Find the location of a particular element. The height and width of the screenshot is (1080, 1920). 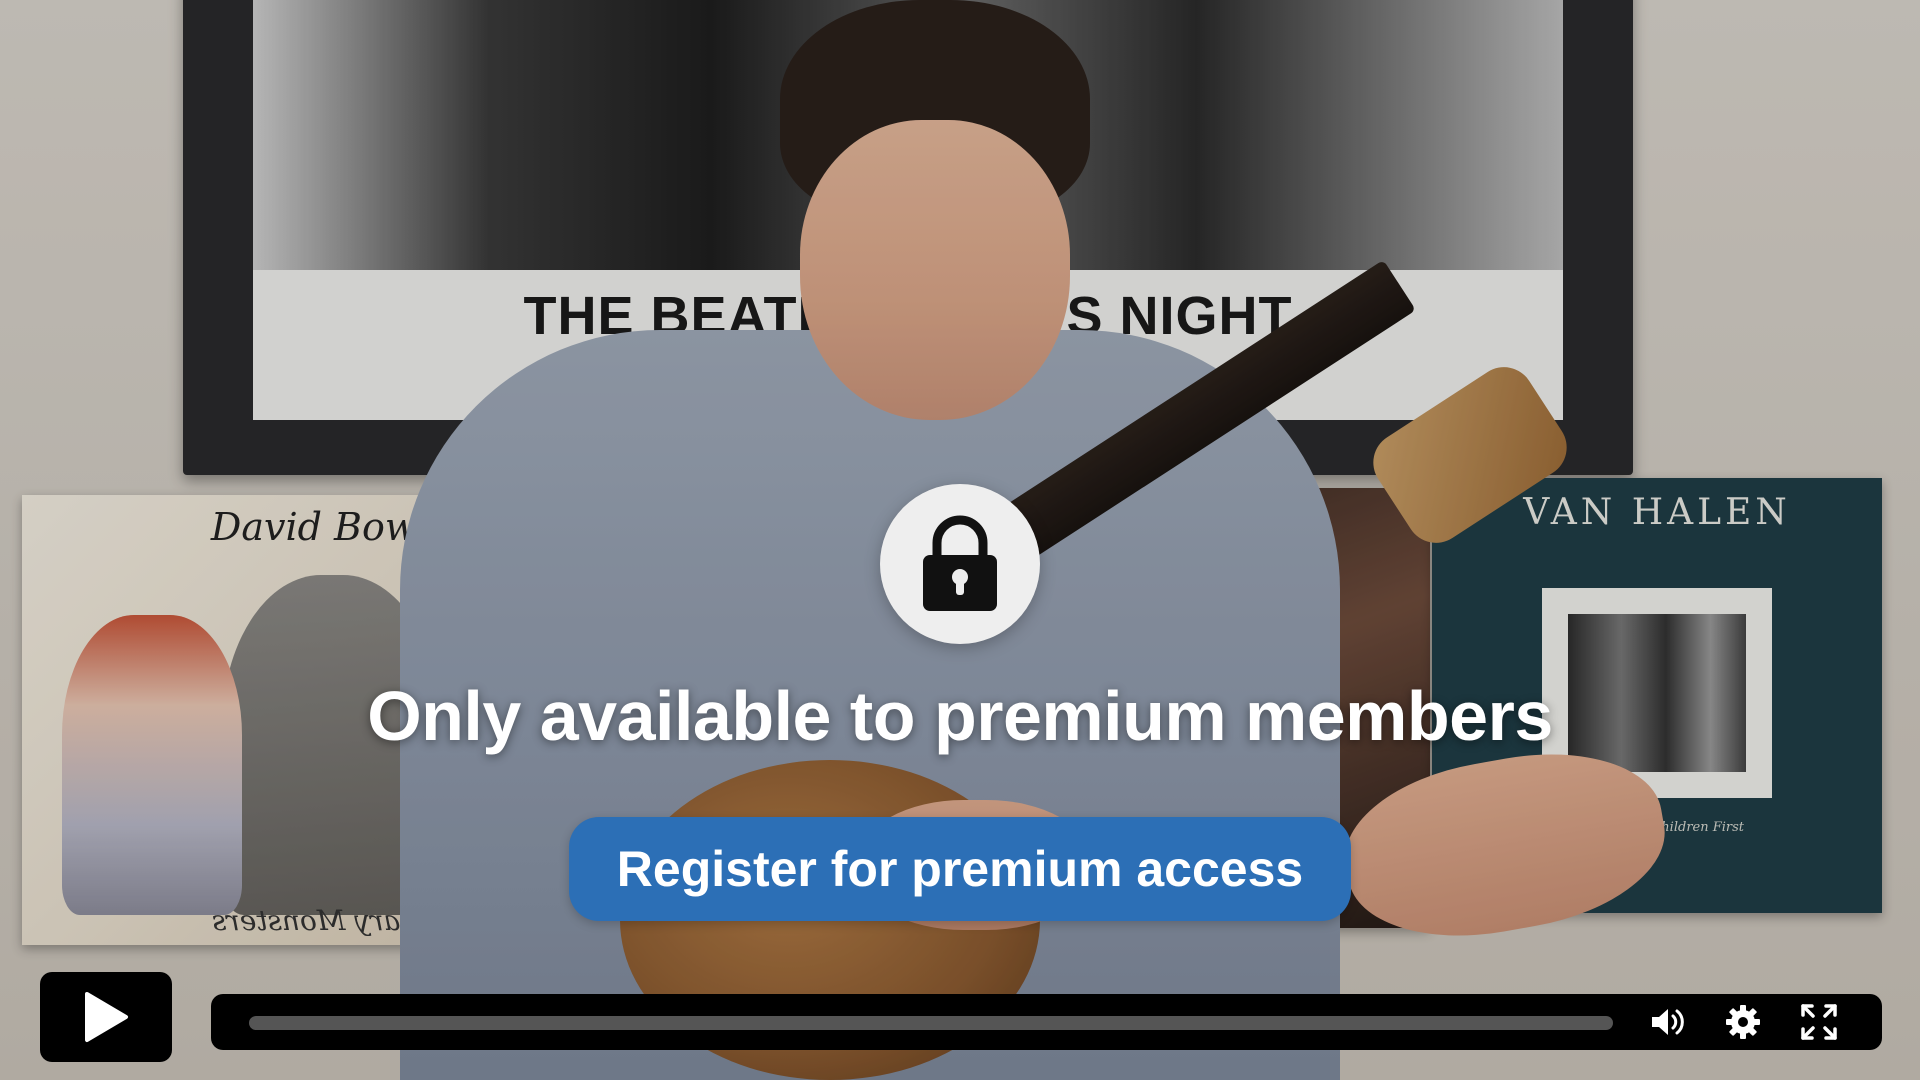

control-bar is located at coordinates (1046, 1022).